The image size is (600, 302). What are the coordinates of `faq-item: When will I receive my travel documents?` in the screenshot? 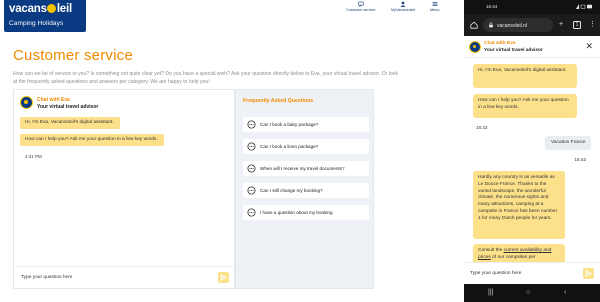 It's located at (306, 168).